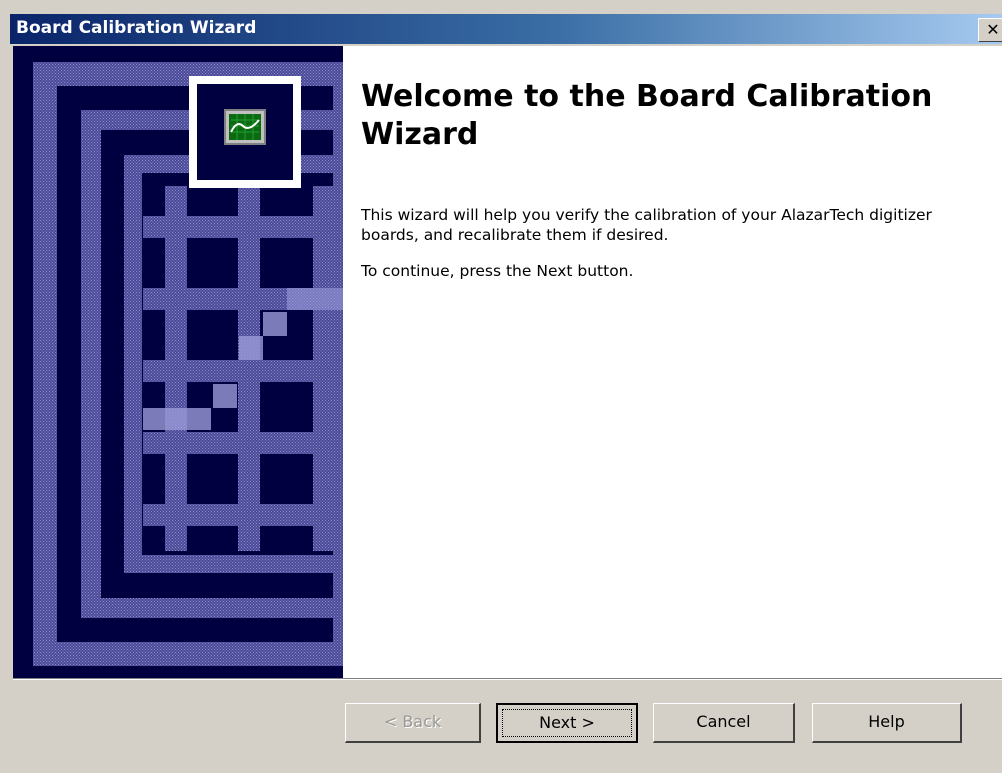 The height and width of the screenshot is (773, 1002). I want to click on help-button-label: Help, so click(886, 721).